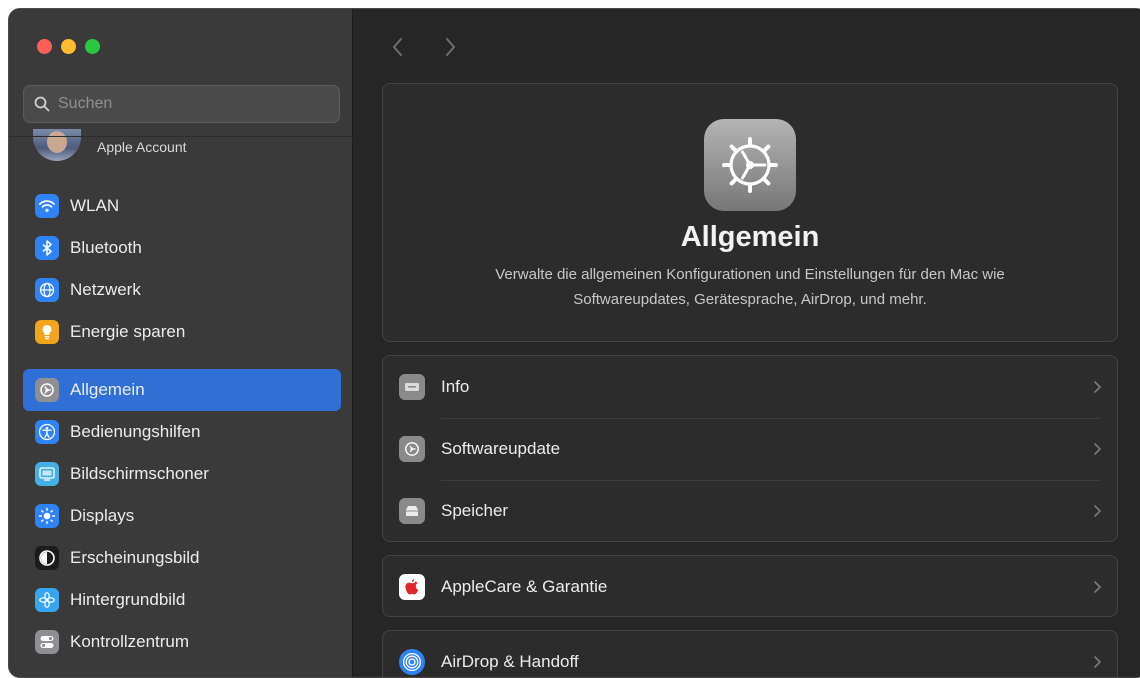 The image size is (1140, 678). What do you see at coordinates (47, 558) in the screenshot?
I see `appearance-icon` at bounding box center [47, 558].